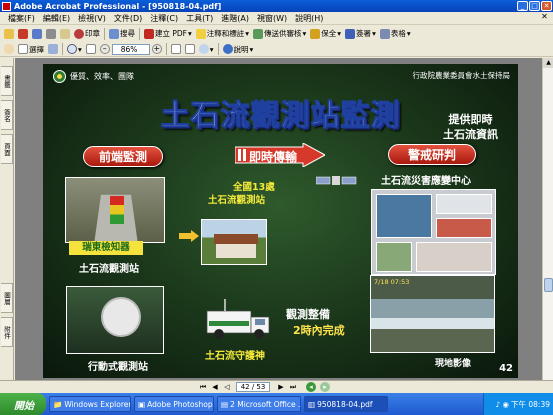 The height and width of the screenshot is (415, 553). What do you see at coordinates (9, 33) in the screenshot?
I see `open-button` at bounding box center [9, 33].